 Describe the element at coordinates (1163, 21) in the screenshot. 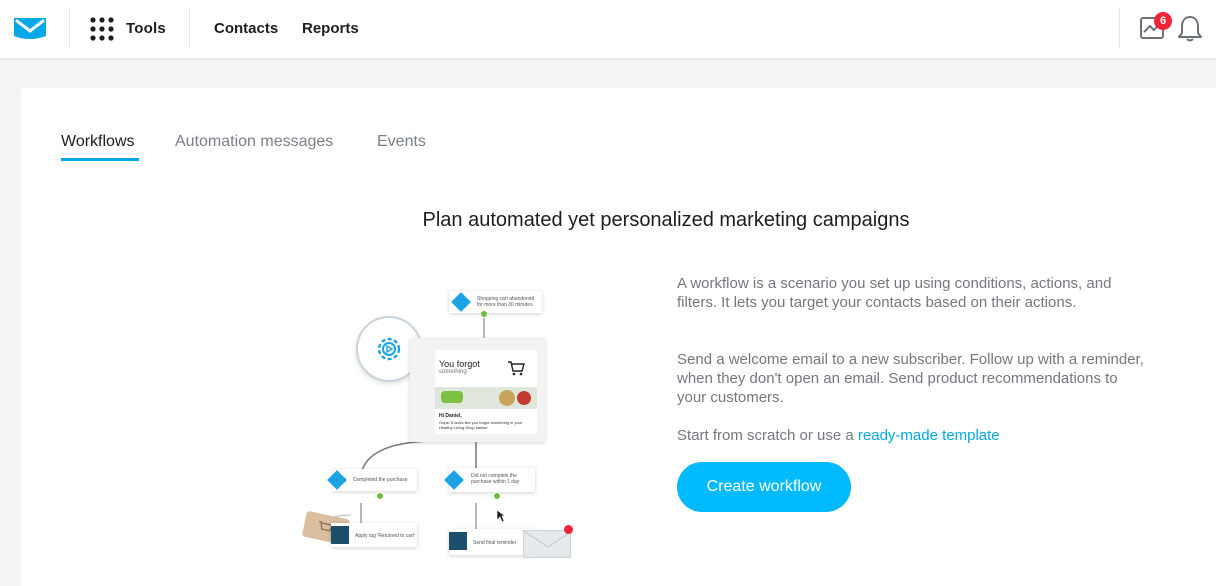

I see `notification-badge: 6` at that location.